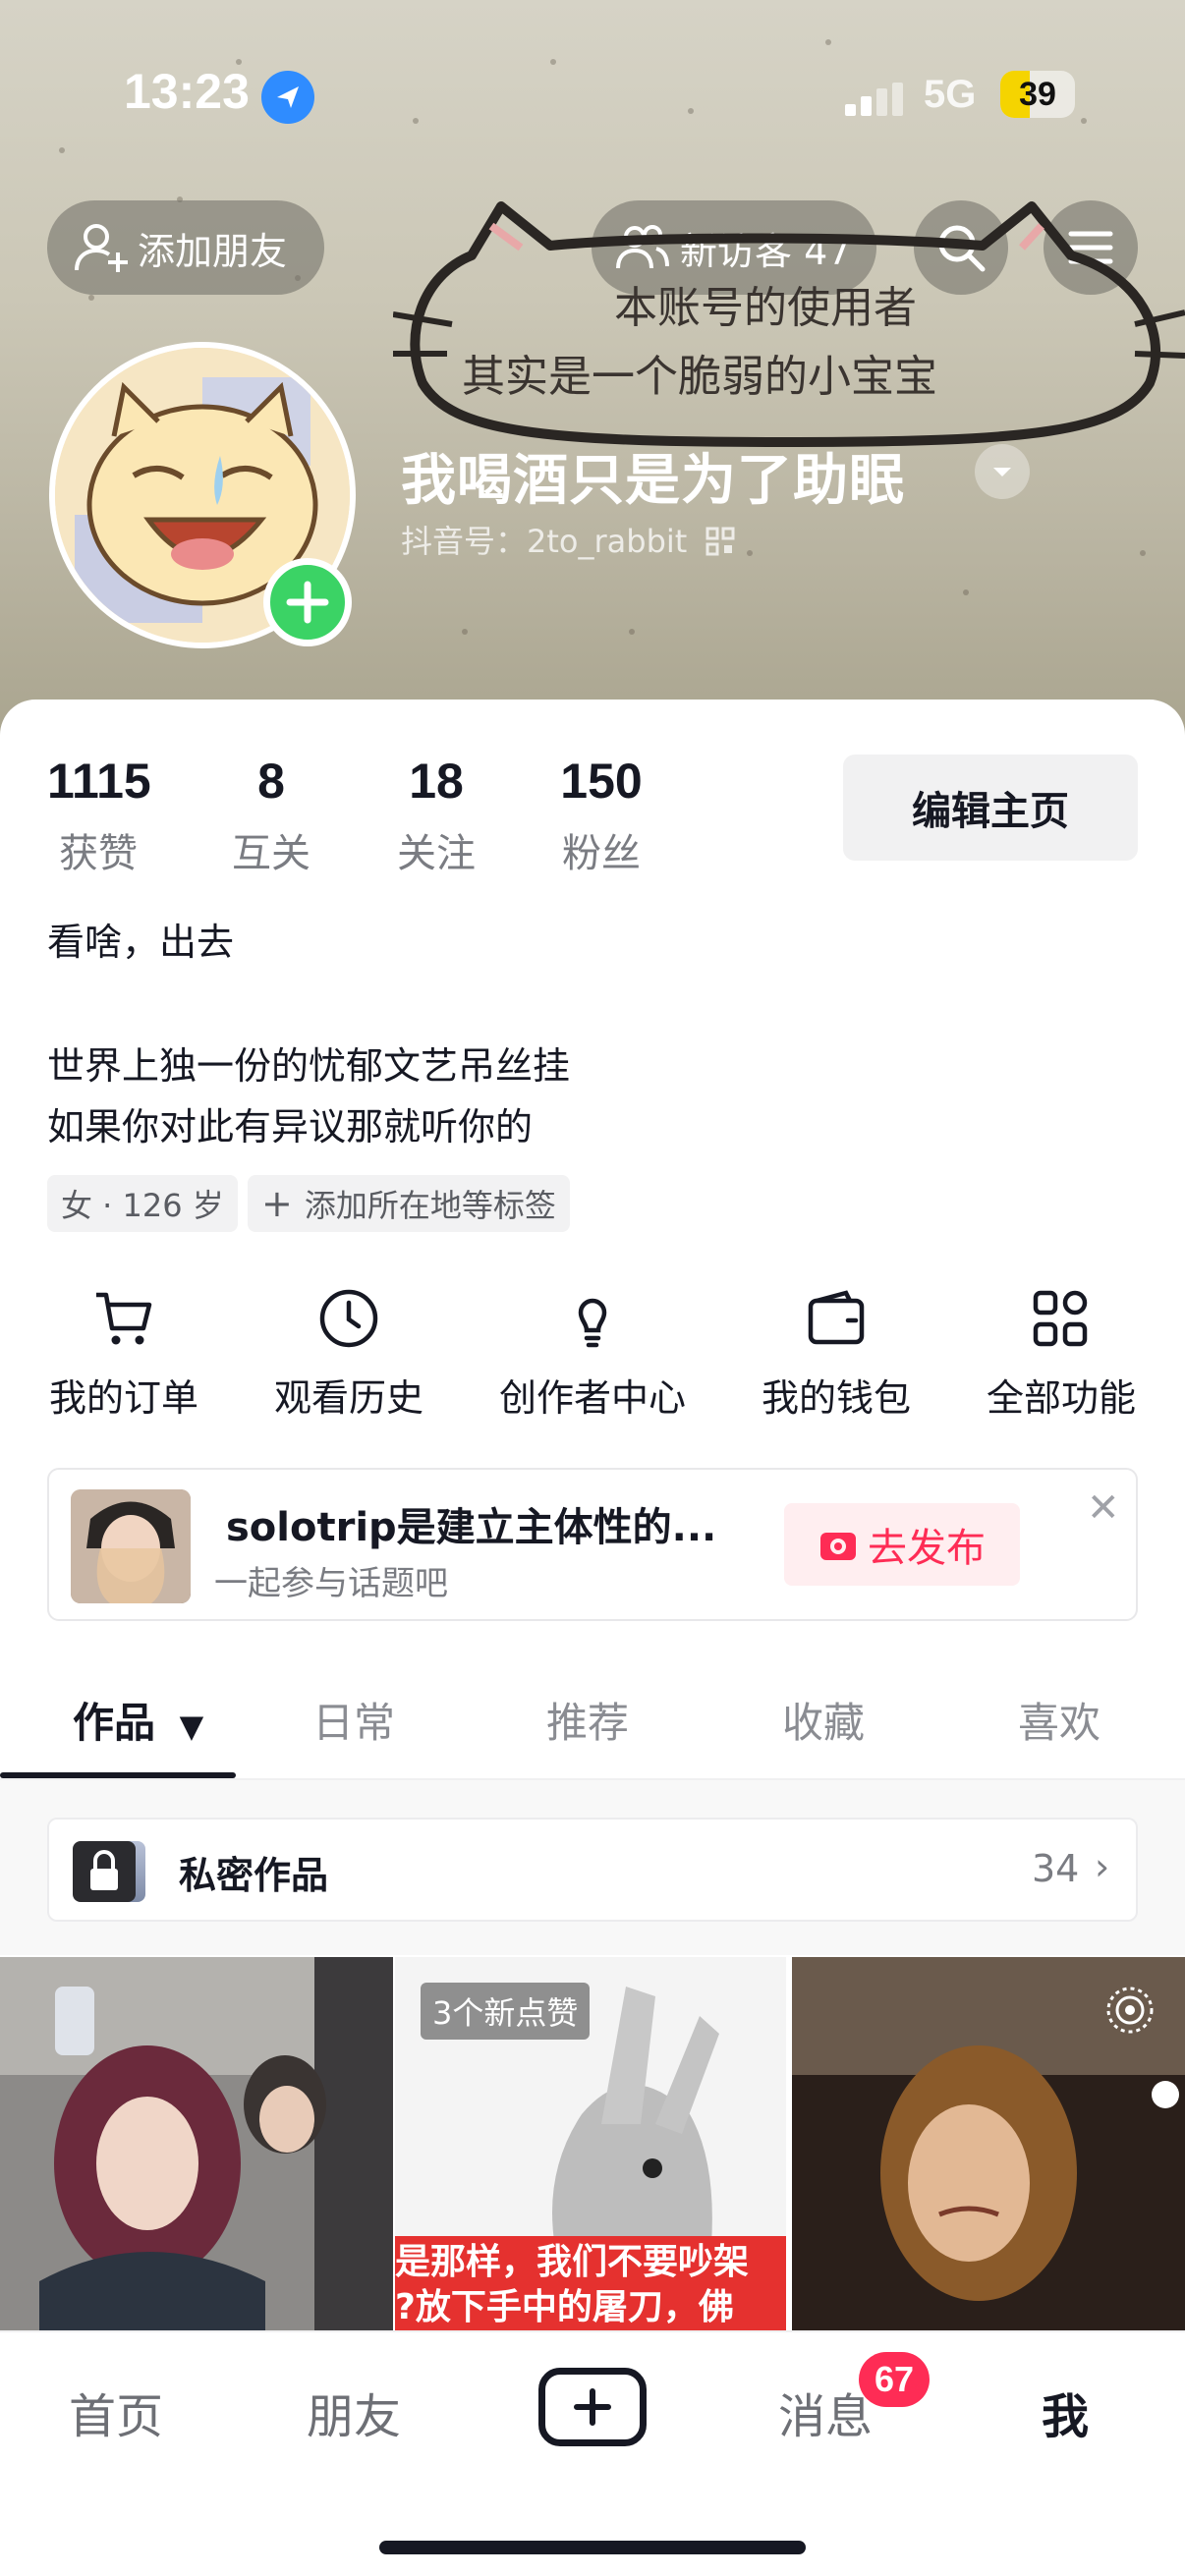  What do you see at coordinates (349, 1318) in the screenshot?
I see `clock-icon` at bounding box center [349, 1318].